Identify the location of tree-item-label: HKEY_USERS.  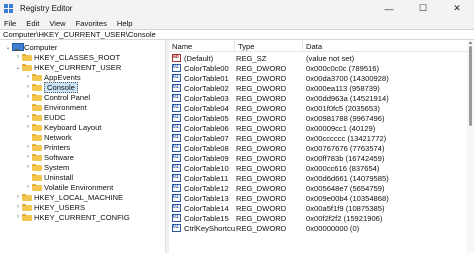
(60, 207).